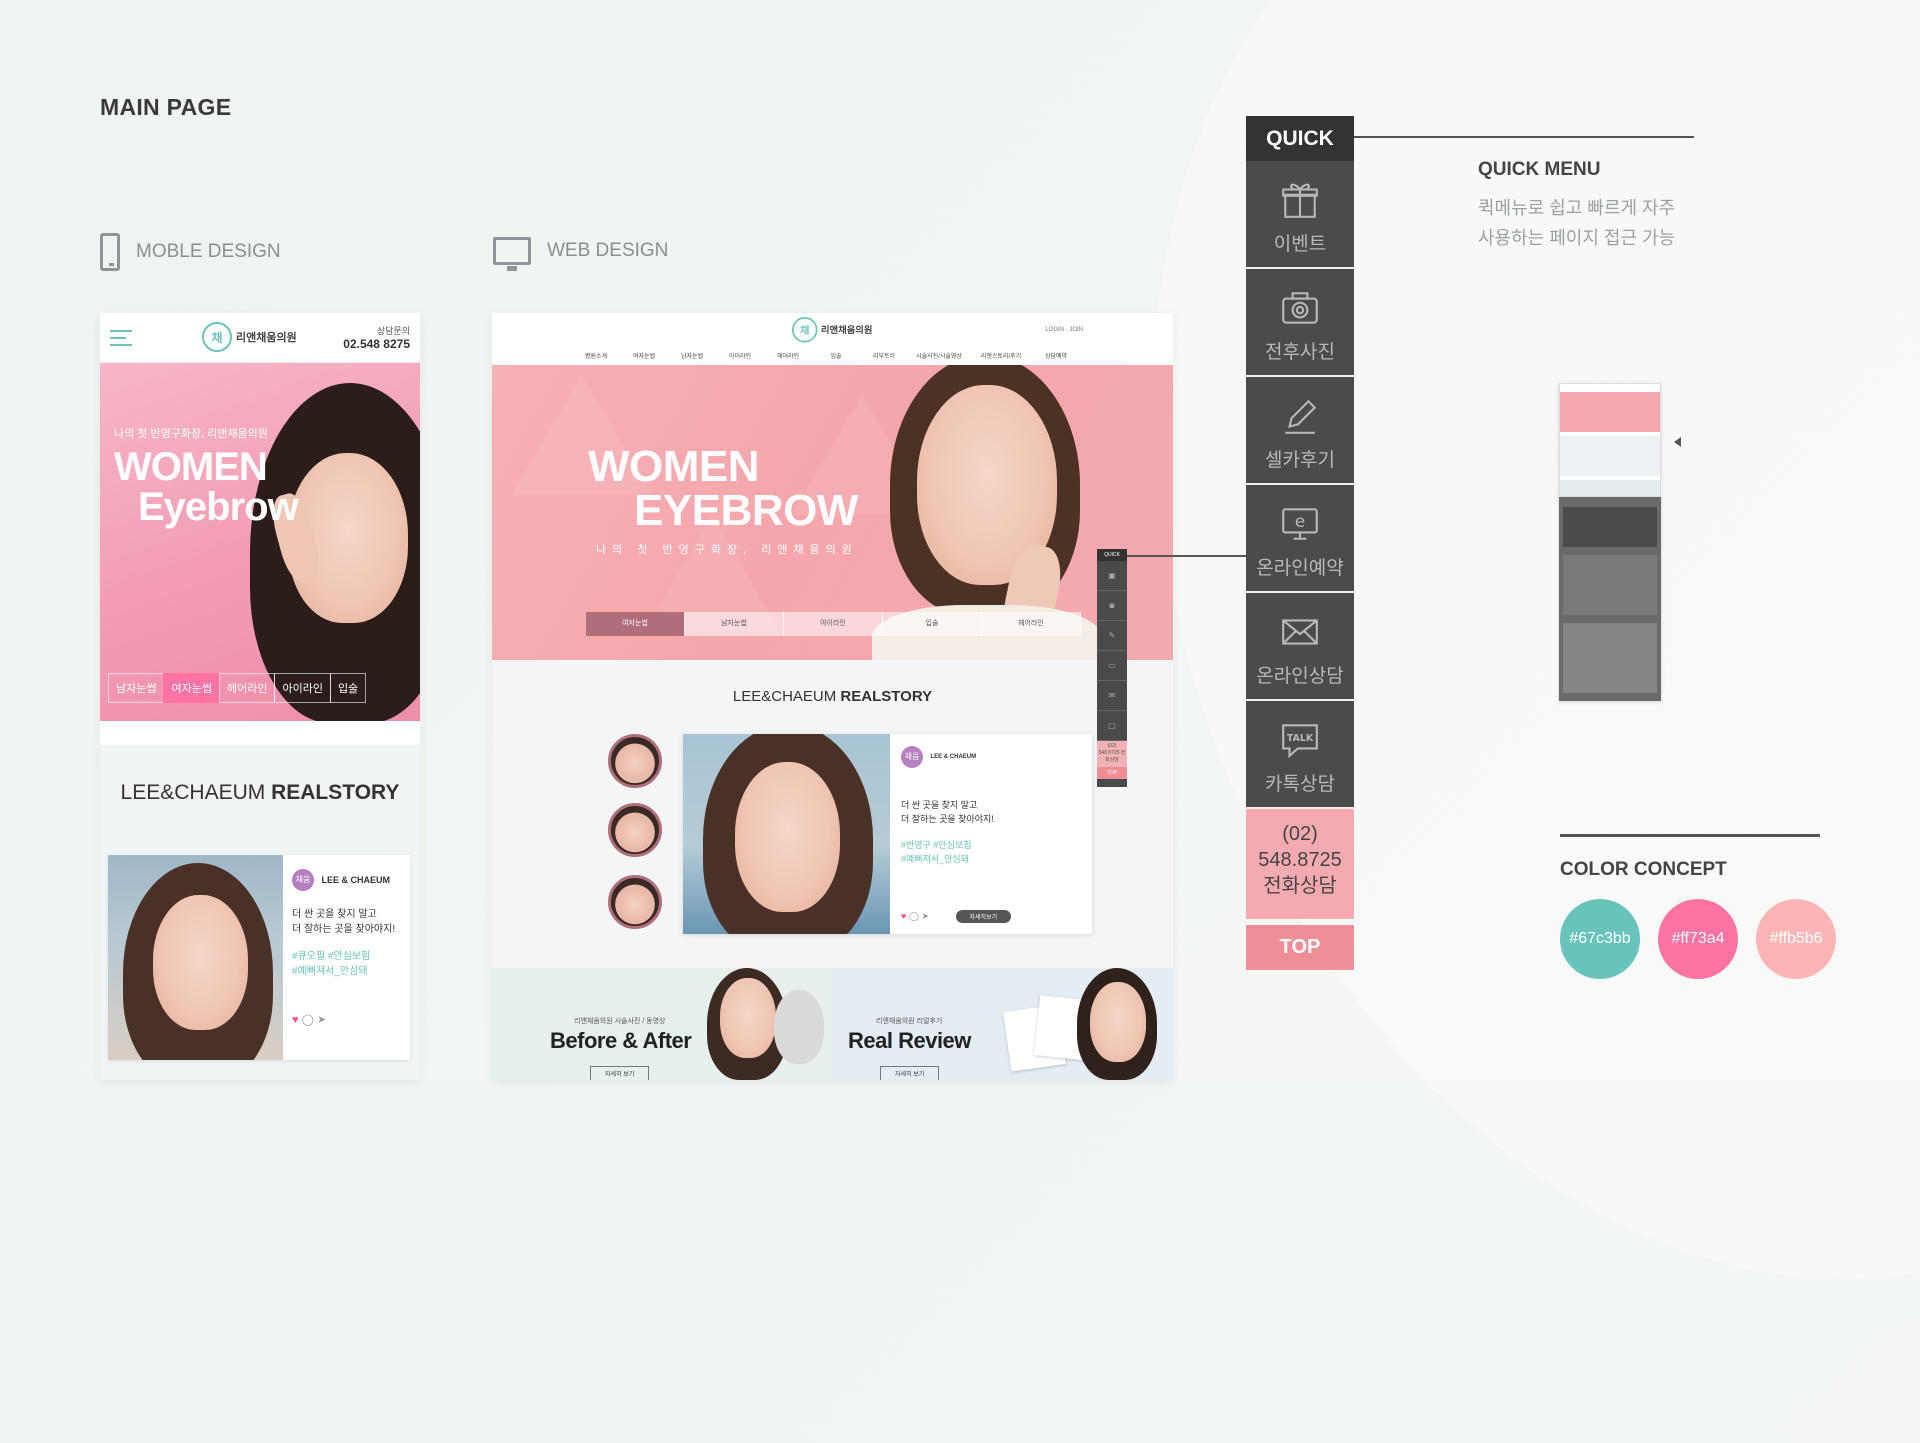  Describe the element at coordinates (1056, 355) in the screenshot. I see `nav-item: 상담예약` at that location.